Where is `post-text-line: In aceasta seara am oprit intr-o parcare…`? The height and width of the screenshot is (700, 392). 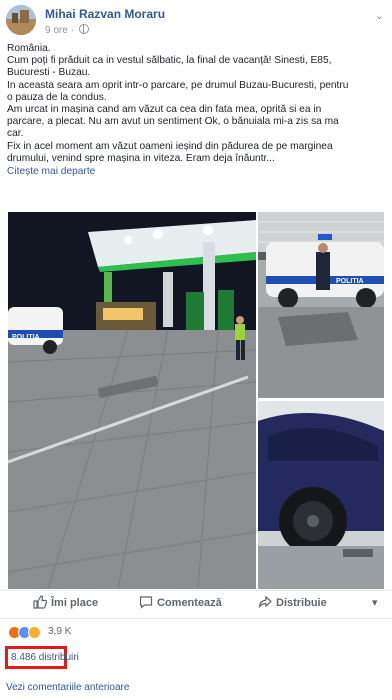 post-text-line: In aceasta seara am oprit intr-o parcare… is located at coordinates (178, 85).